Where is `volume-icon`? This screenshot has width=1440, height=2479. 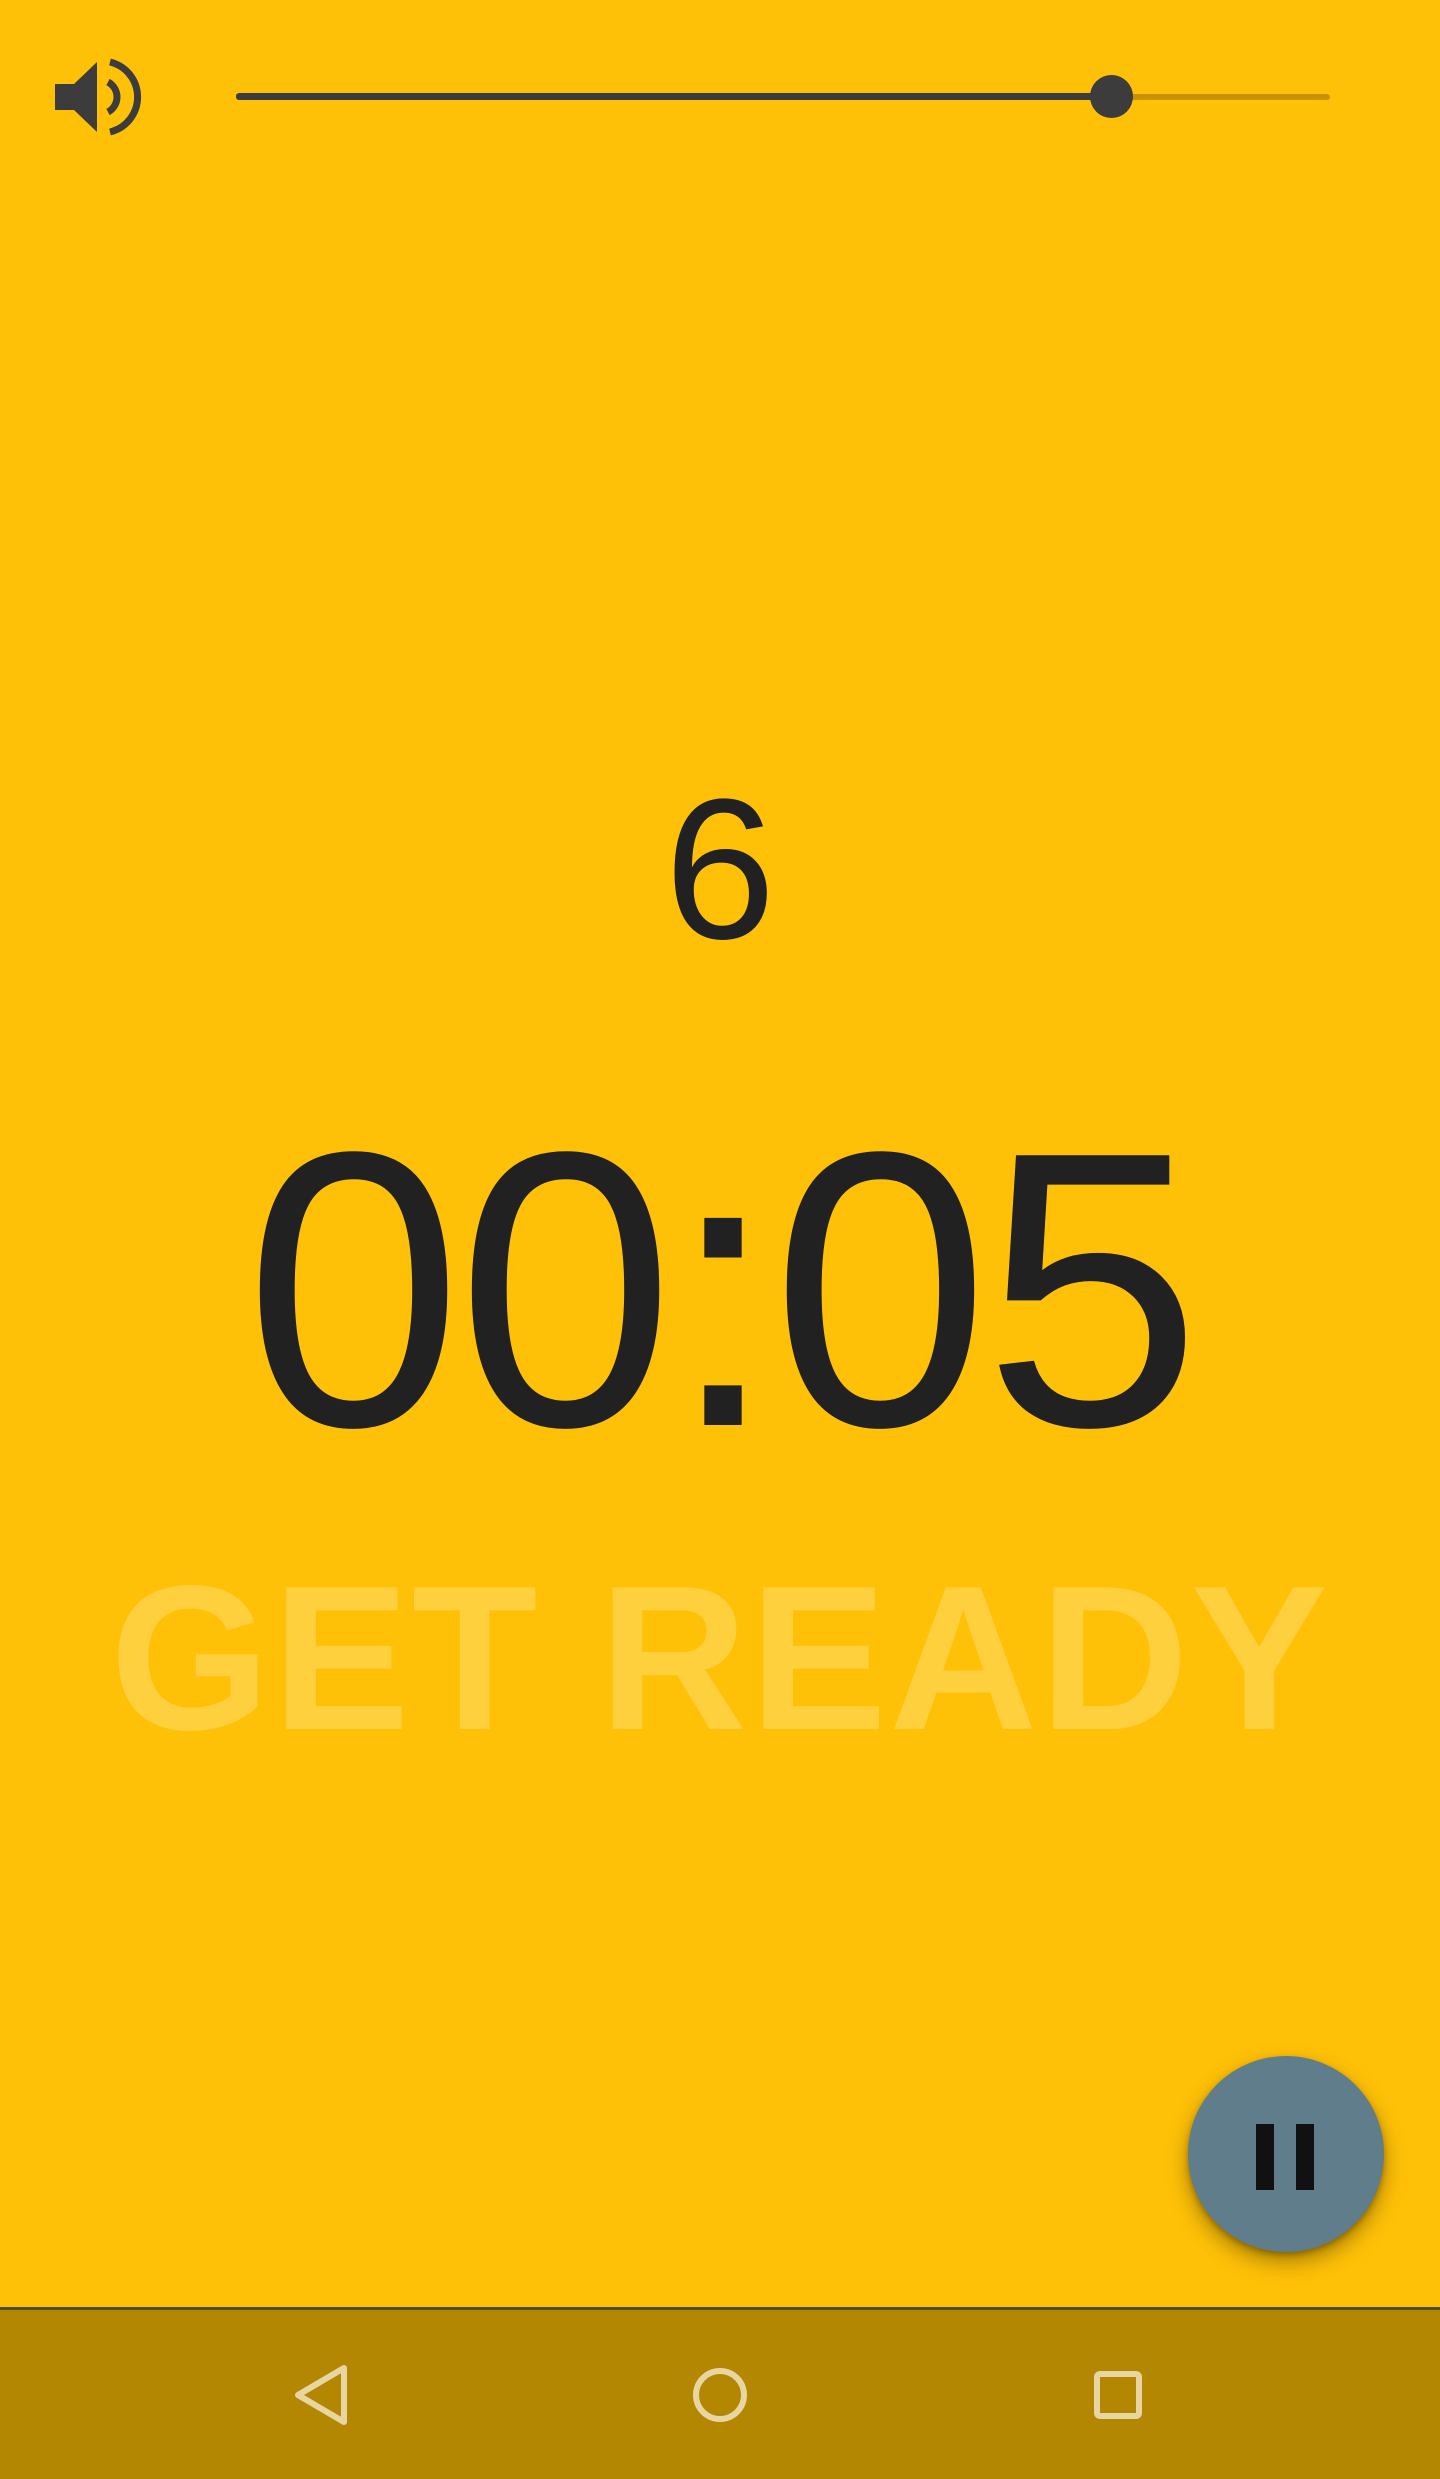
volume-icon is located at coordinates (98, 97).